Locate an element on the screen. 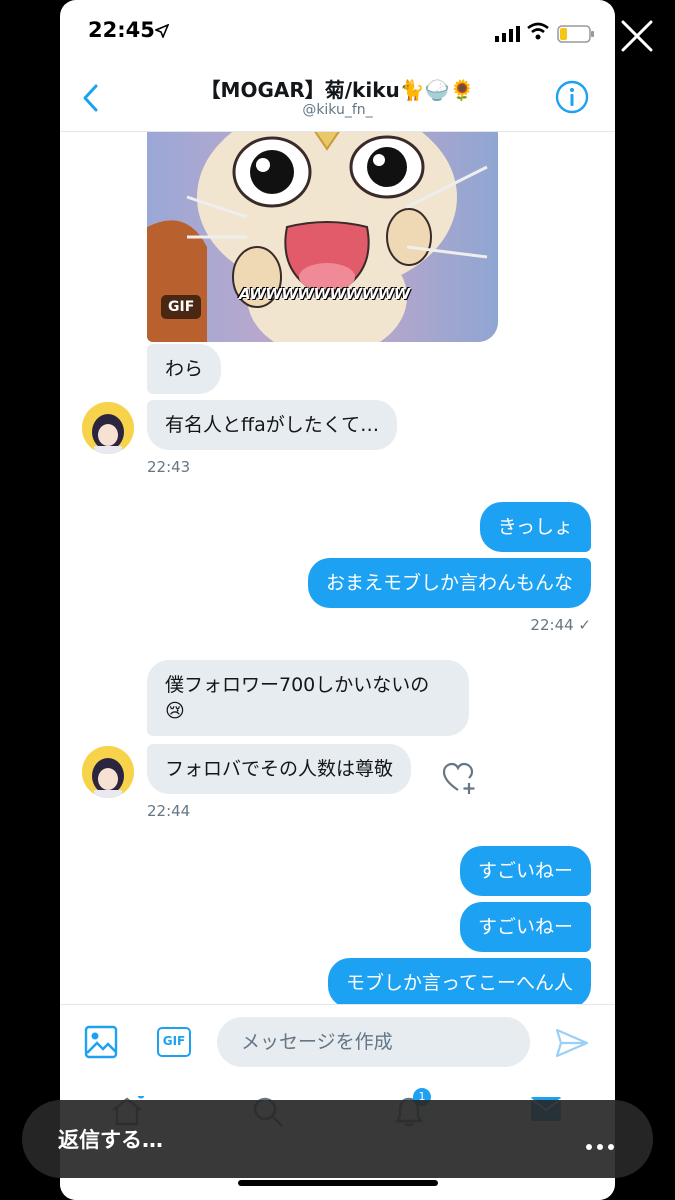  gif-message: AWWWWWWWWWW GIF is located at coordinates (322, 237).